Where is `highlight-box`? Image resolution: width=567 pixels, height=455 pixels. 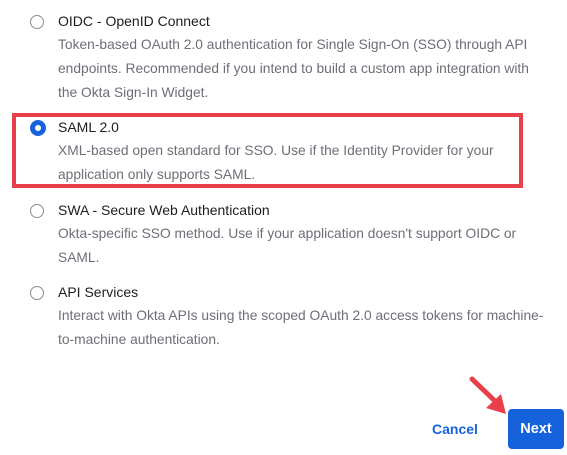
highlight-box is located at coordinates (267, 150).